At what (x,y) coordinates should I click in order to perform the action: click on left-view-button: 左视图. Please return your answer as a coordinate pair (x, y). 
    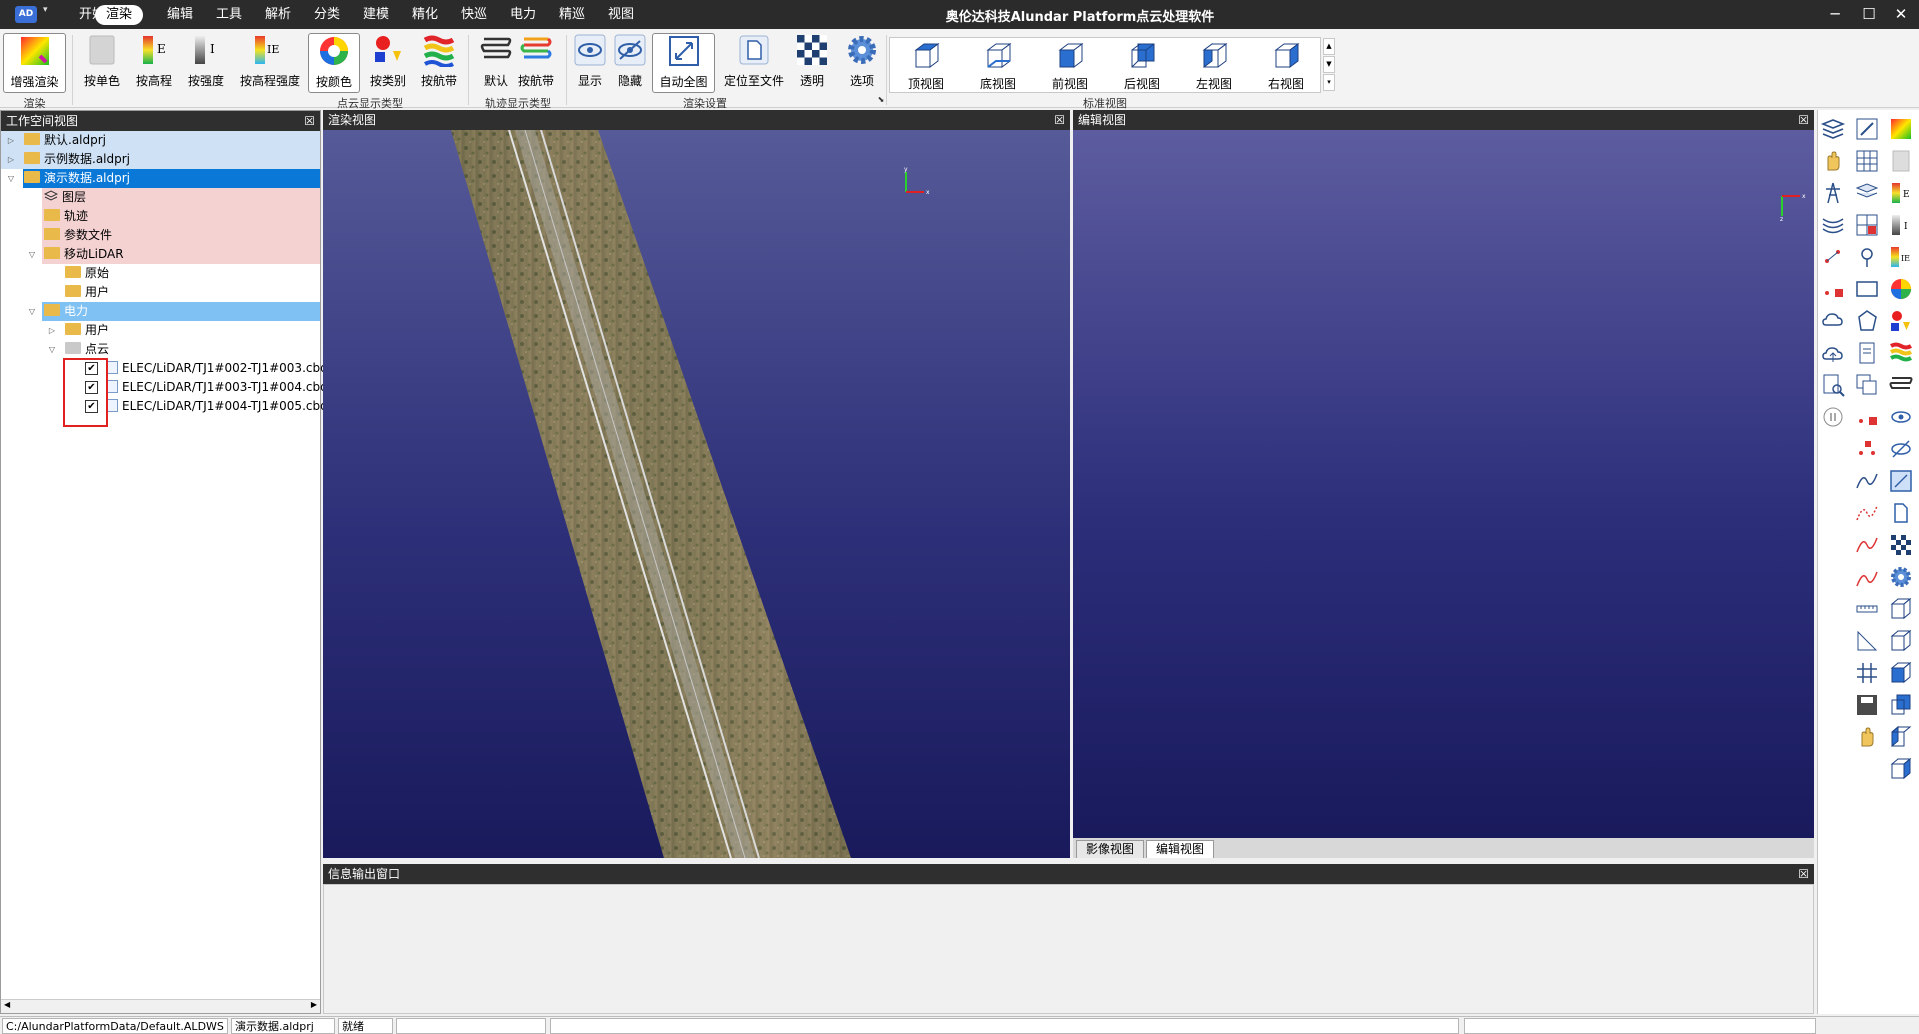
    Looking at the image, I should click on (1214, 67).